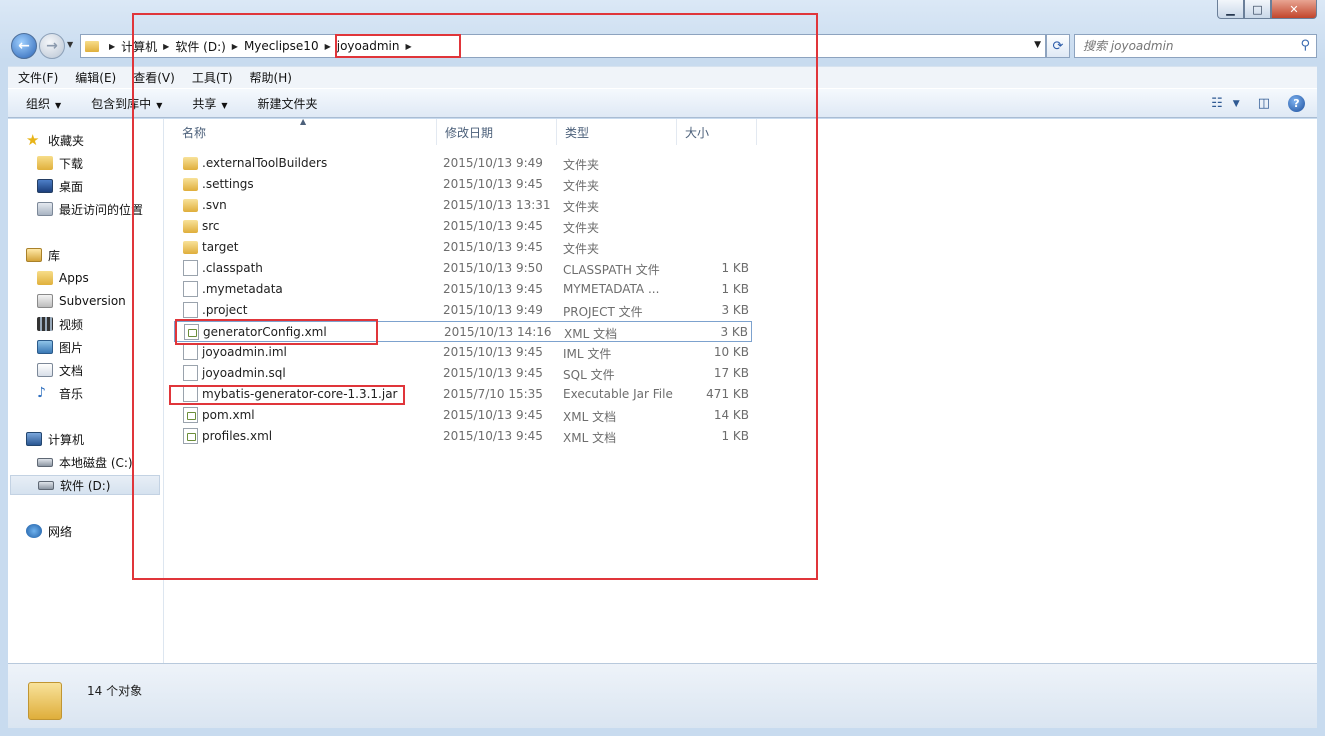 This screenshot has width=1325, height=736. Describe the element at coordinates (1188, 46) in the screenshot. I see `search-input` at that location.